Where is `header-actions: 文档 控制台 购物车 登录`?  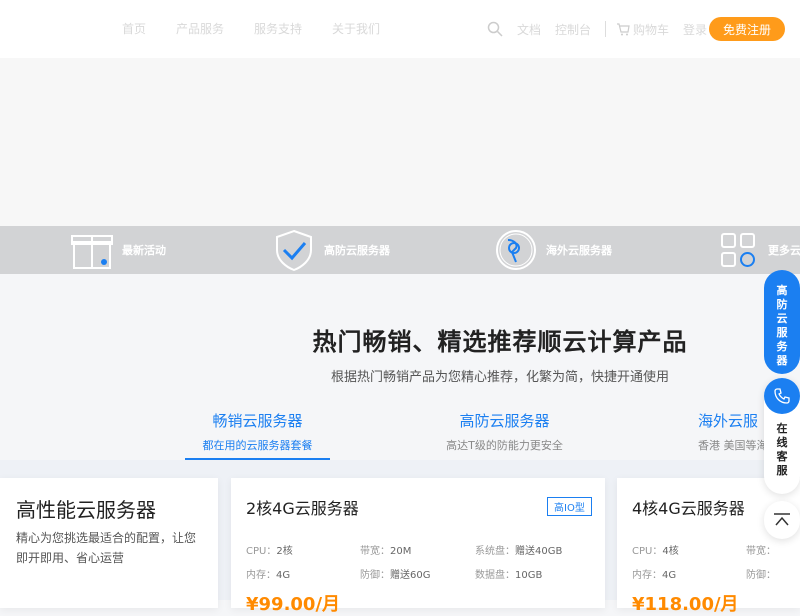
header-actions: 文档 控制台 购物车 登录 is located at coordinates (597, 29).